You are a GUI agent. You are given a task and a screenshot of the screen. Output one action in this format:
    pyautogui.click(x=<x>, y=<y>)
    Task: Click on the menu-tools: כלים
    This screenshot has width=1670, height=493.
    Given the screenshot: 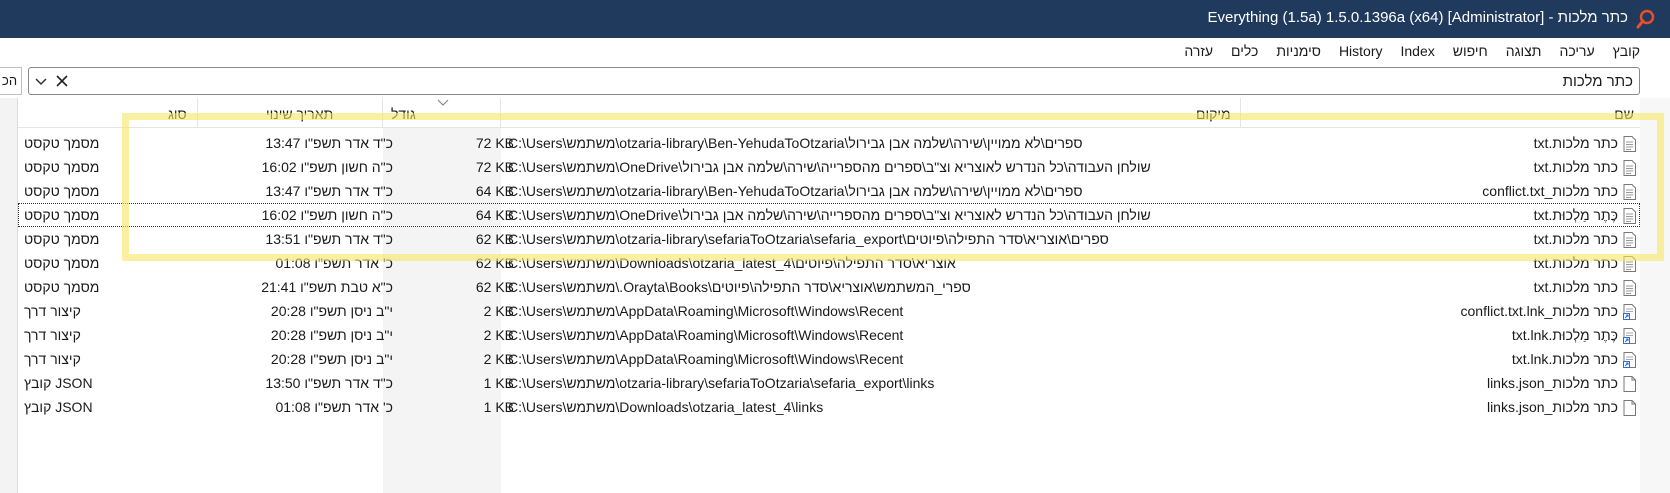 What is the action you would take?
    pyautogui.click(x=1244, y=51)
    